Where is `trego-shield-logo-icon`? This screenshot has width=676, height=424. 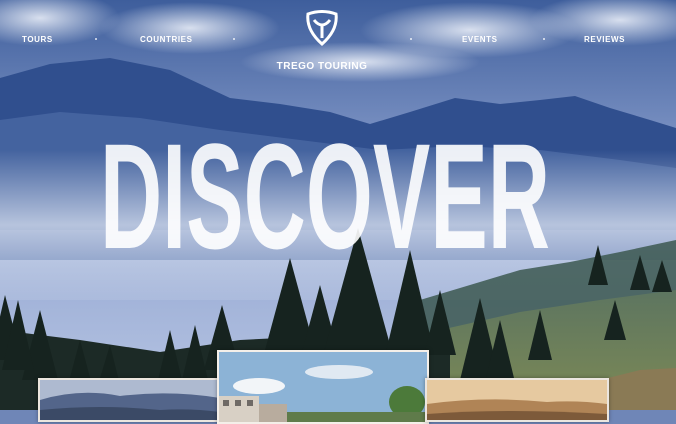
trego-shield-logo-icon is located at coordinates (322, 28).